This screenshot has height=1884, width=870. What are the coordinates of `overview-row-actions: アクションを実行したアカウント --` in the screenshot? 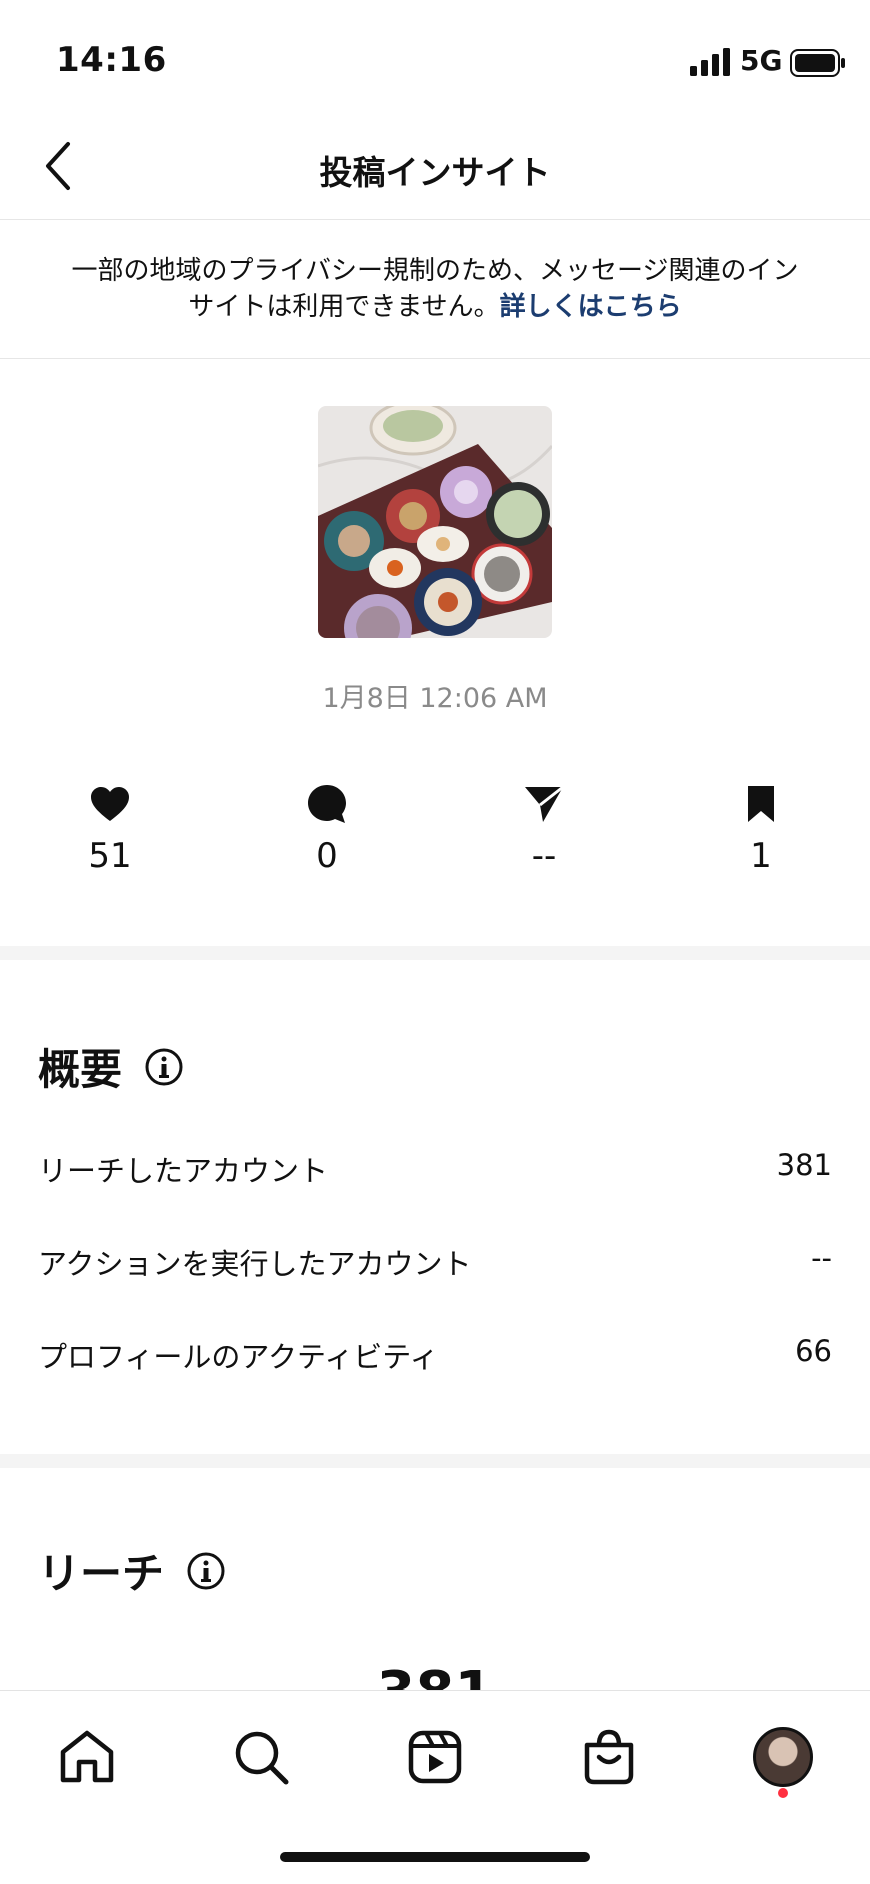 It's located at (435, 1262).